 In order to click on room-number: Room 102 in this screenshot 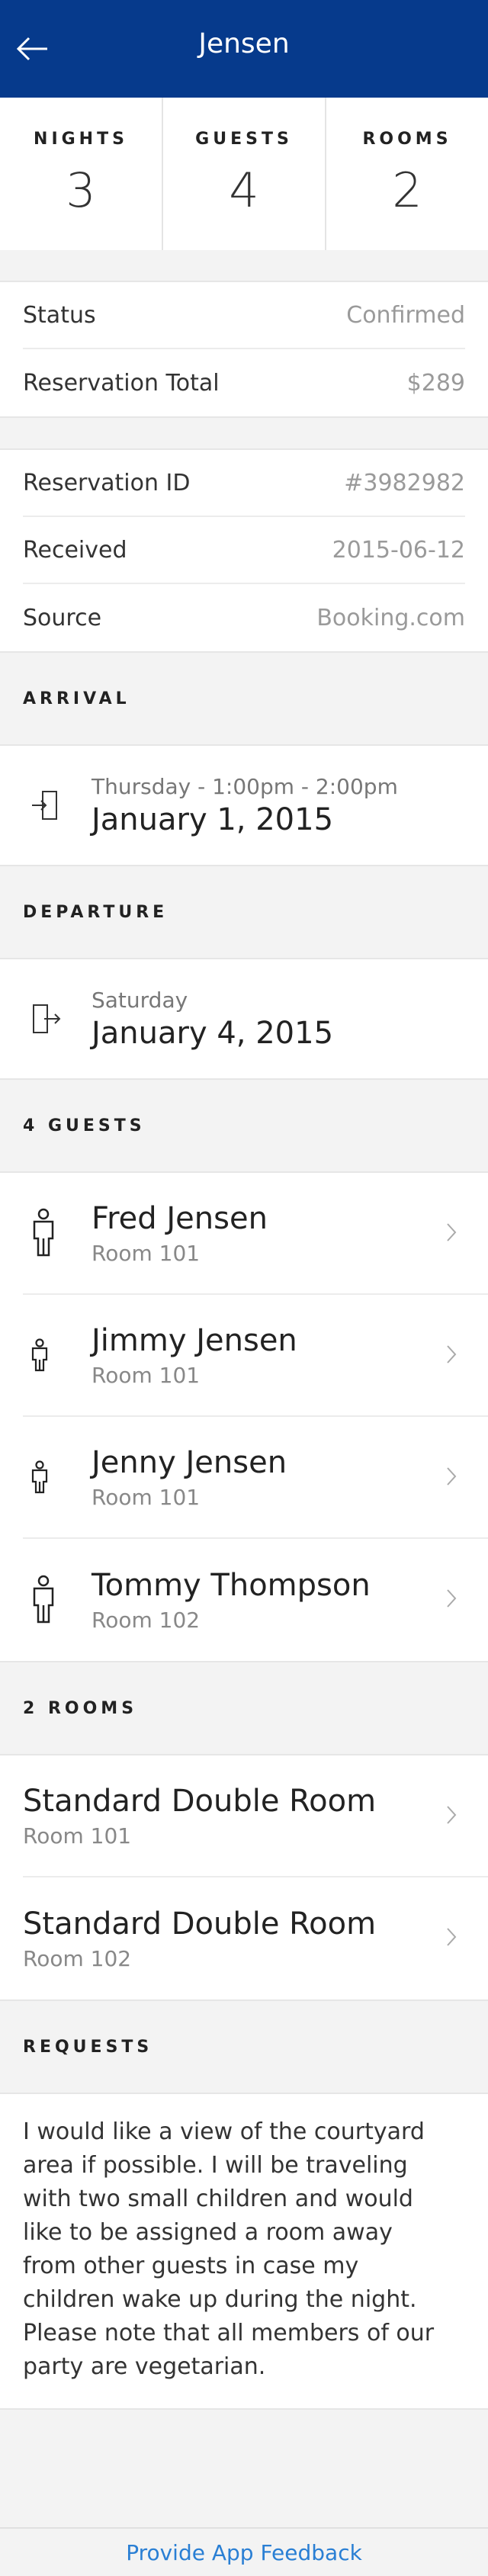, I will do `click(77, 1958)`.